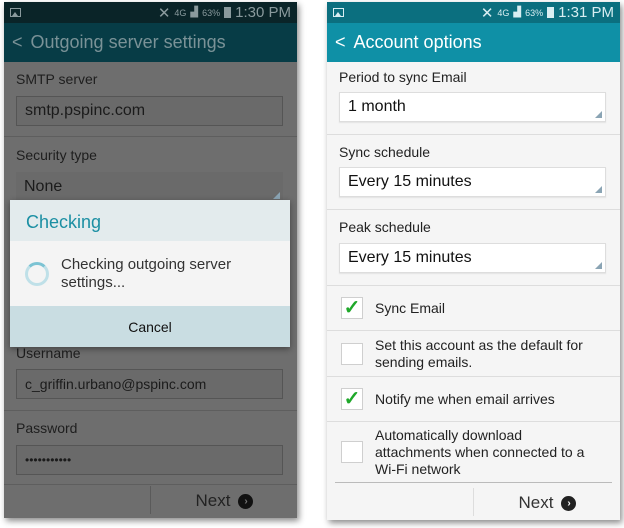 Image resolution: width=624 pixels, height=528 pixels. I want to click on security-label: Security type, so click(56, 155).